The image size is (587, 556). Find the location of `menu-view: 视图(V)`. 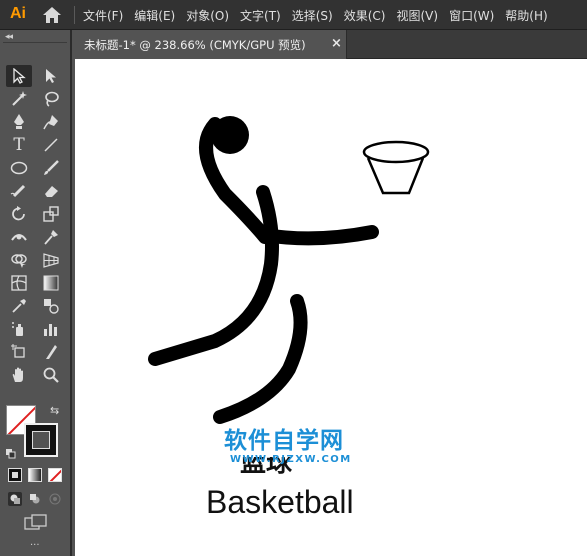

menu-view: 视图(V) is located at coordinates (417, 15).